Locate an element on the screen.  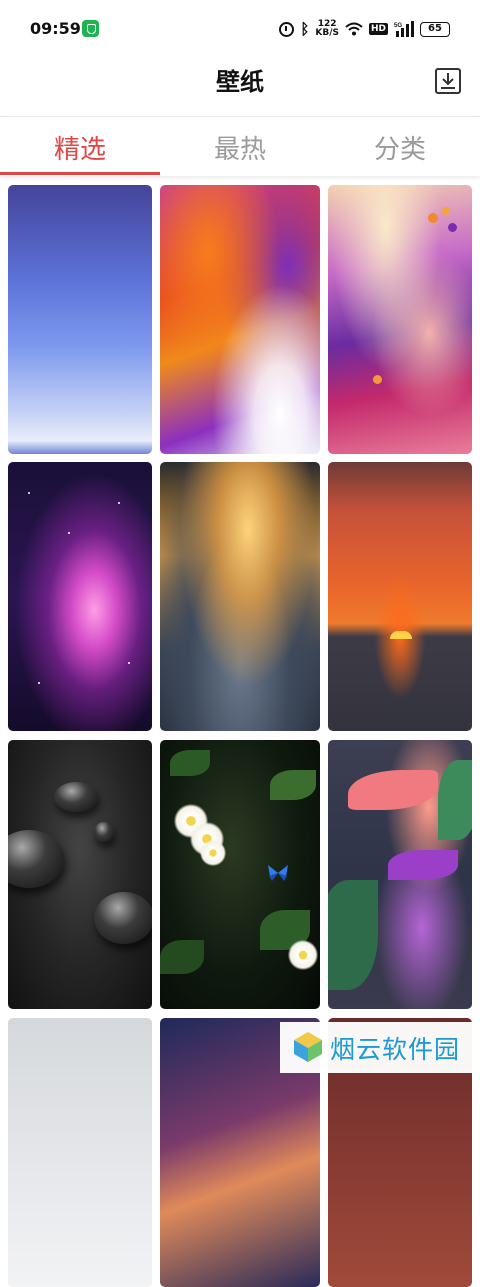
page-title: 壁纸 is located at coordinates (240, 82).